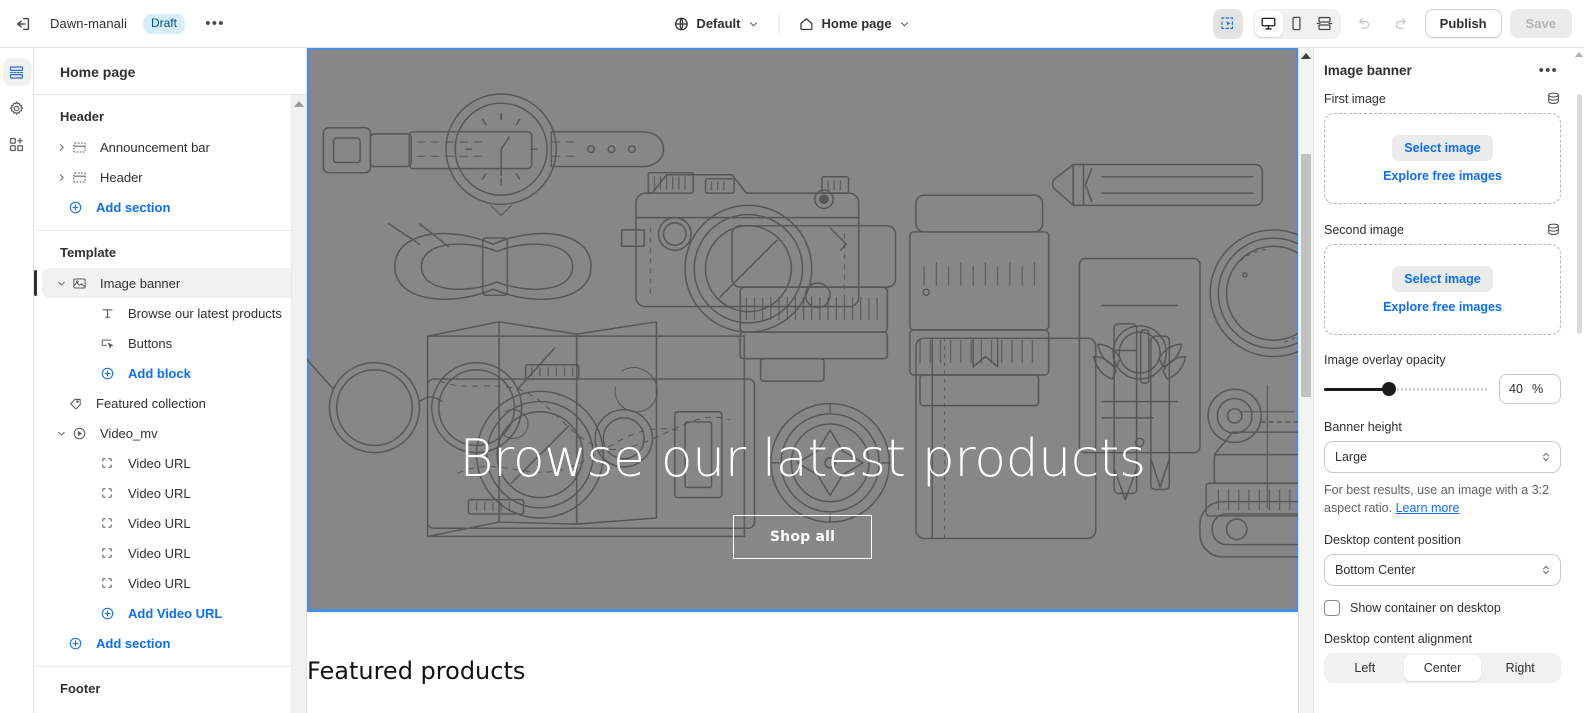 This screenshot has height=713, width=1584. I want to click on publish-button: Publish, so click(1463, 23).